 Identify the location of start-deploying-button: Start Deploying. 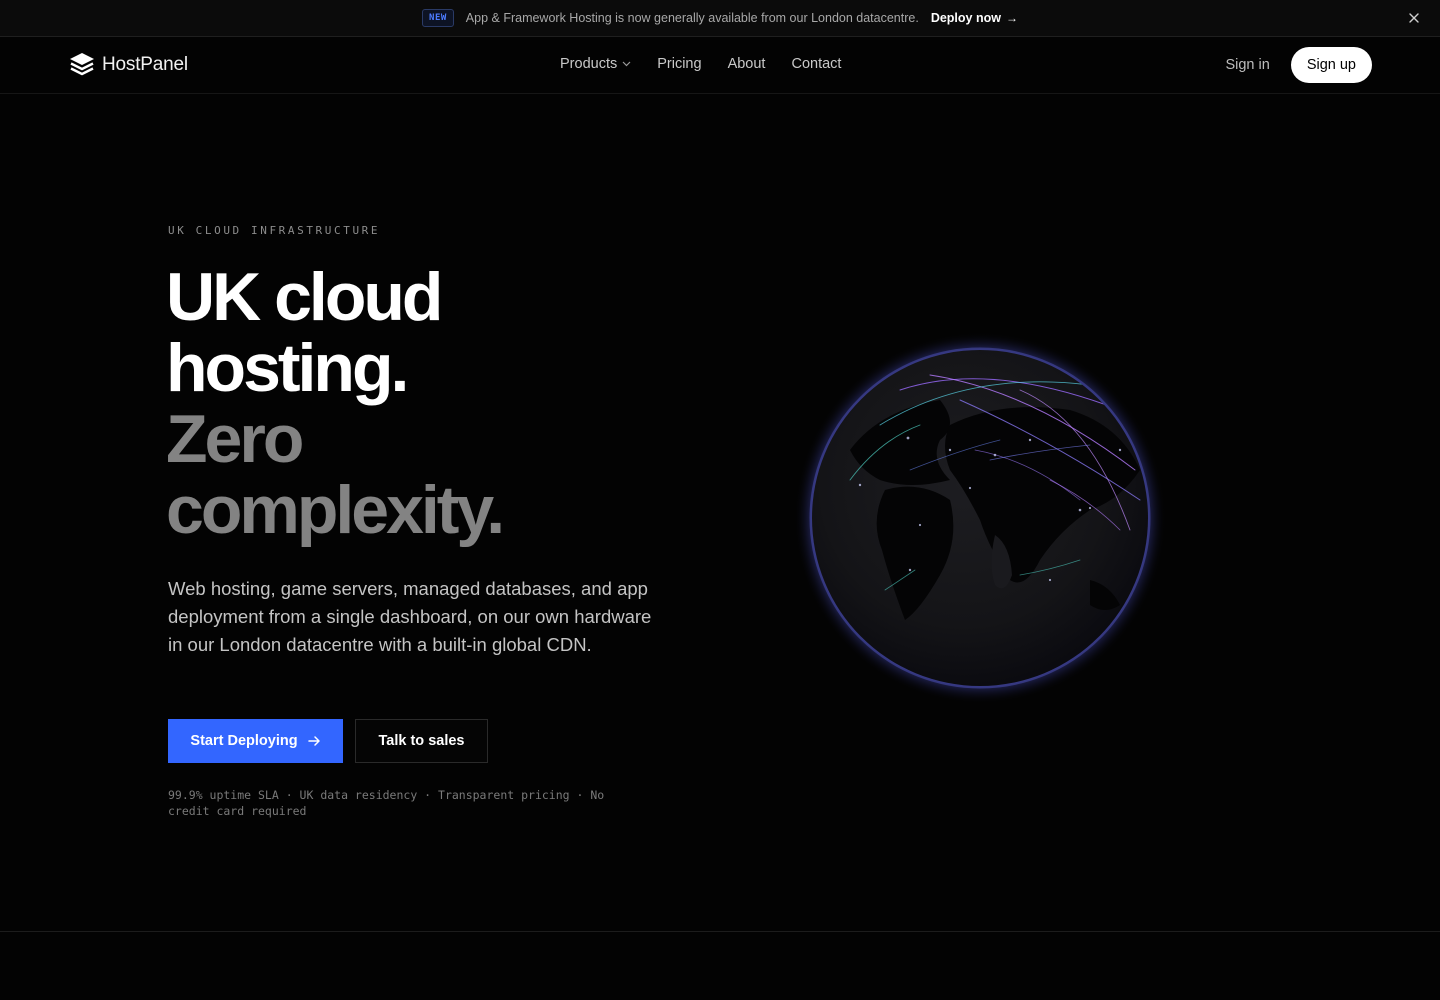
(255, 741).